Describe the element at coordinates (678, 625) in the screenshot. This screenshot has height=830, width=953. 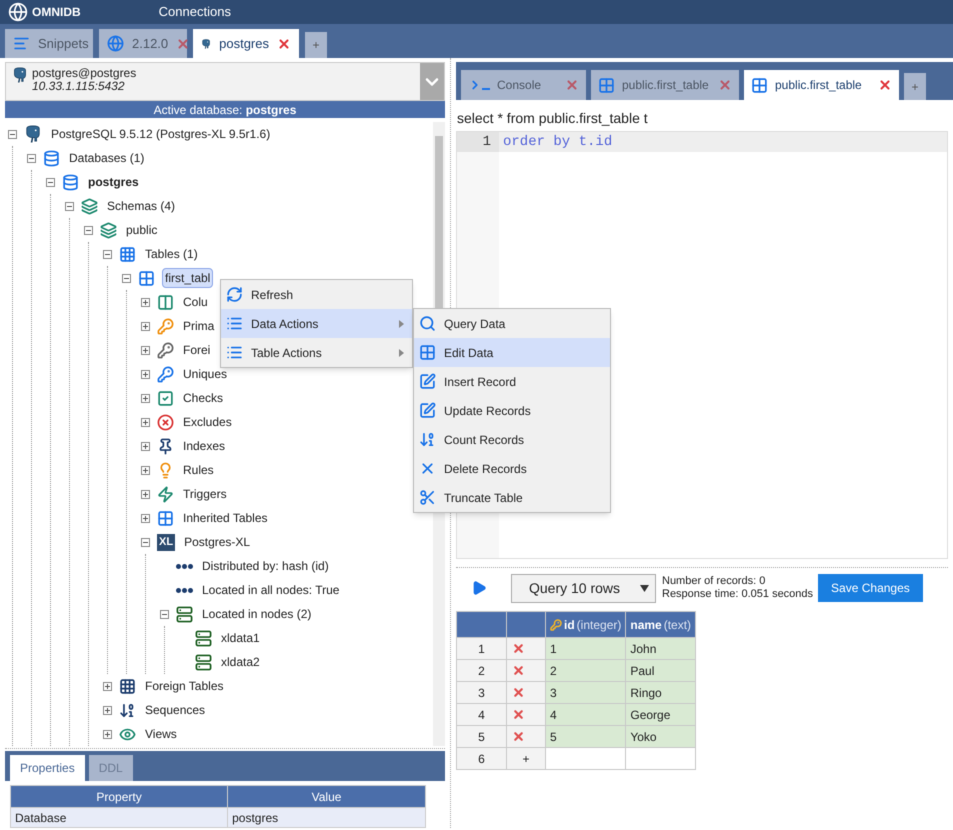
I see `column-type: (text)` at that location.